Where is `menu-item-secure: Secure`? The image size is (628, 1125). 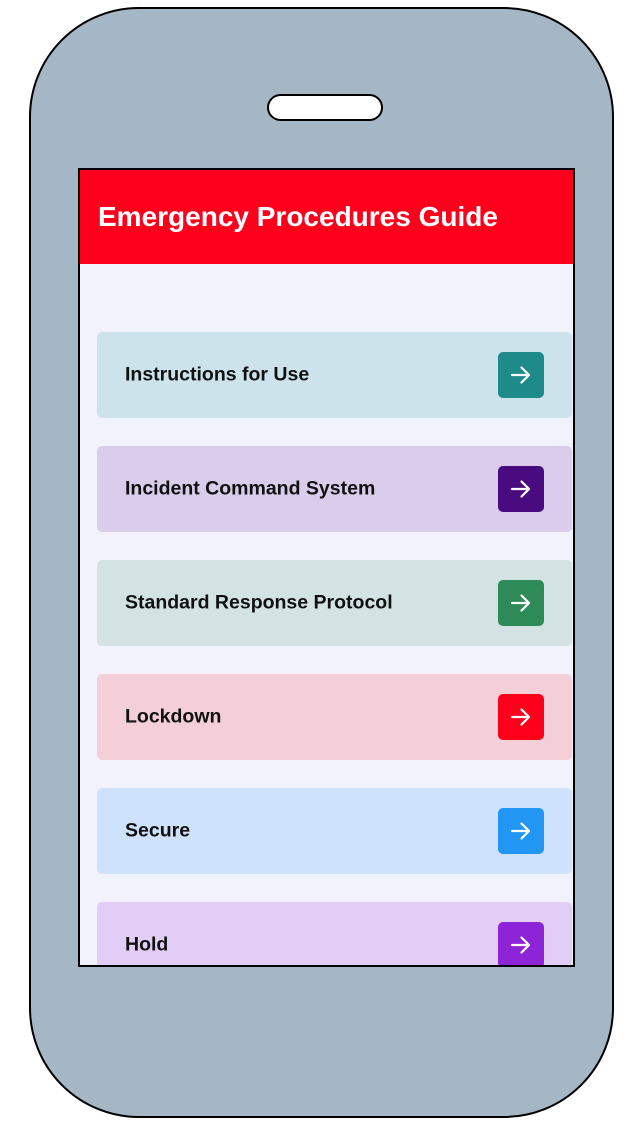
menu-item-secure: Secure is located at coordinates (334, 831).